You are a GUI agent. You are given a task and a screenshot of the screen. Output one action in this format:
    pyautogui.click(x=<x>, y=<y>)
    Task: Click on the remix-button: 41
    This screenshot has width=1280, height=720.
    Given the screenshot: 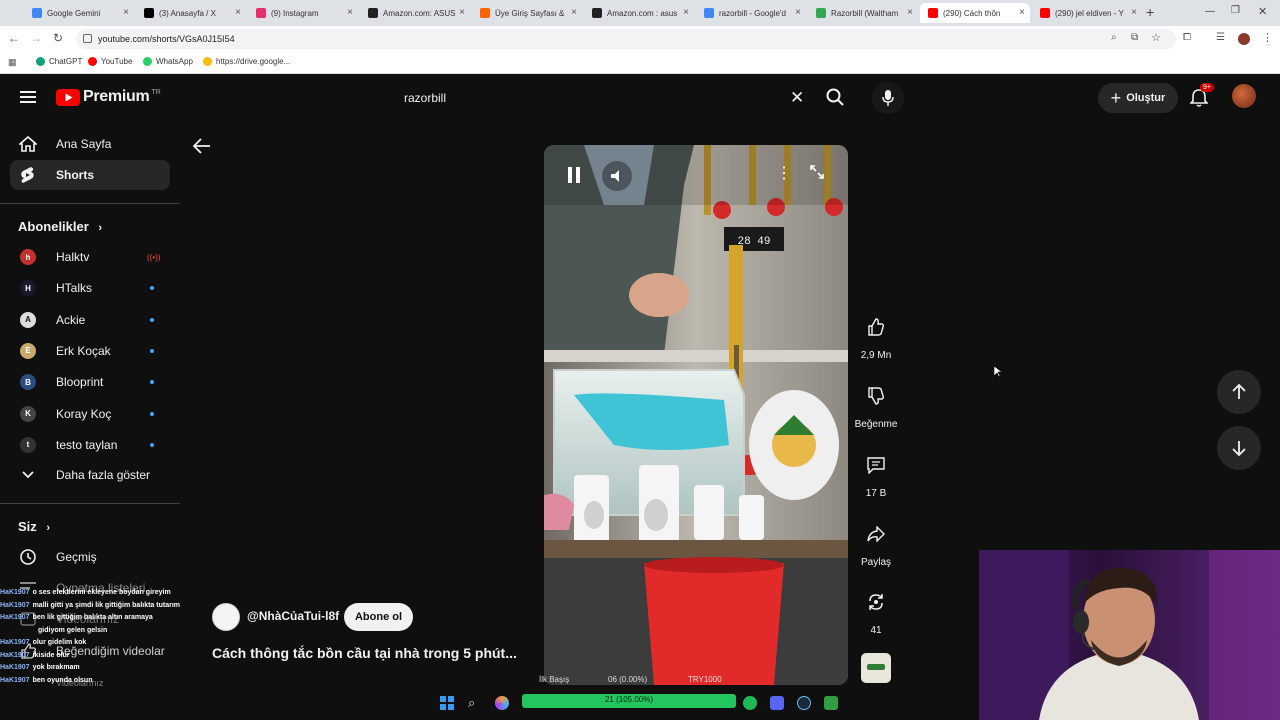 What is the action you would take?
    pyautogui.click(x=876, y=610)
    